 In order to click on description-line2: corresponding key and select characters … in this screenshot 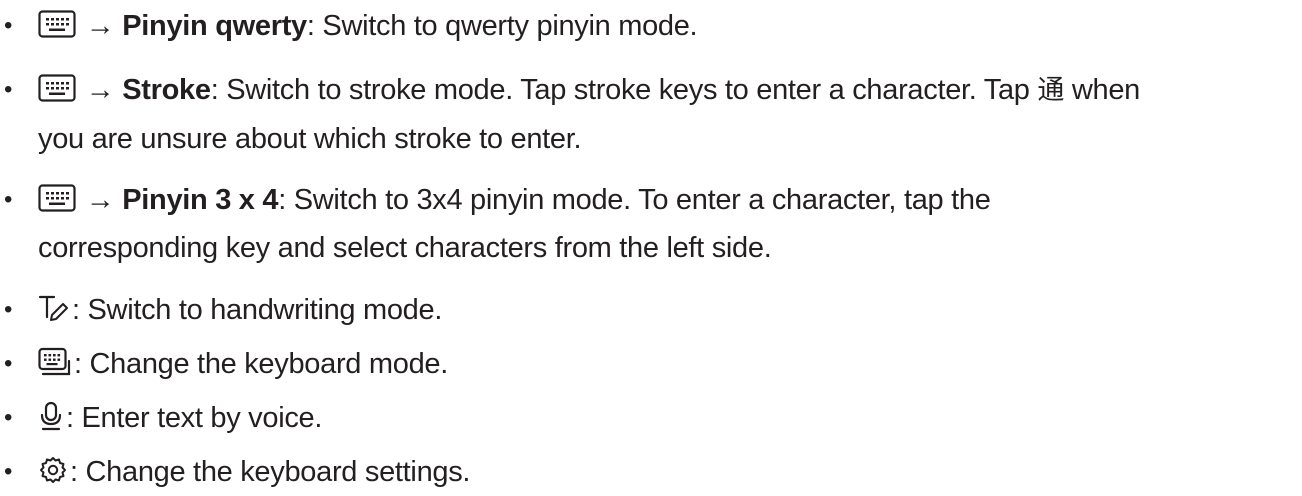, I will do `click(405, 248)`.